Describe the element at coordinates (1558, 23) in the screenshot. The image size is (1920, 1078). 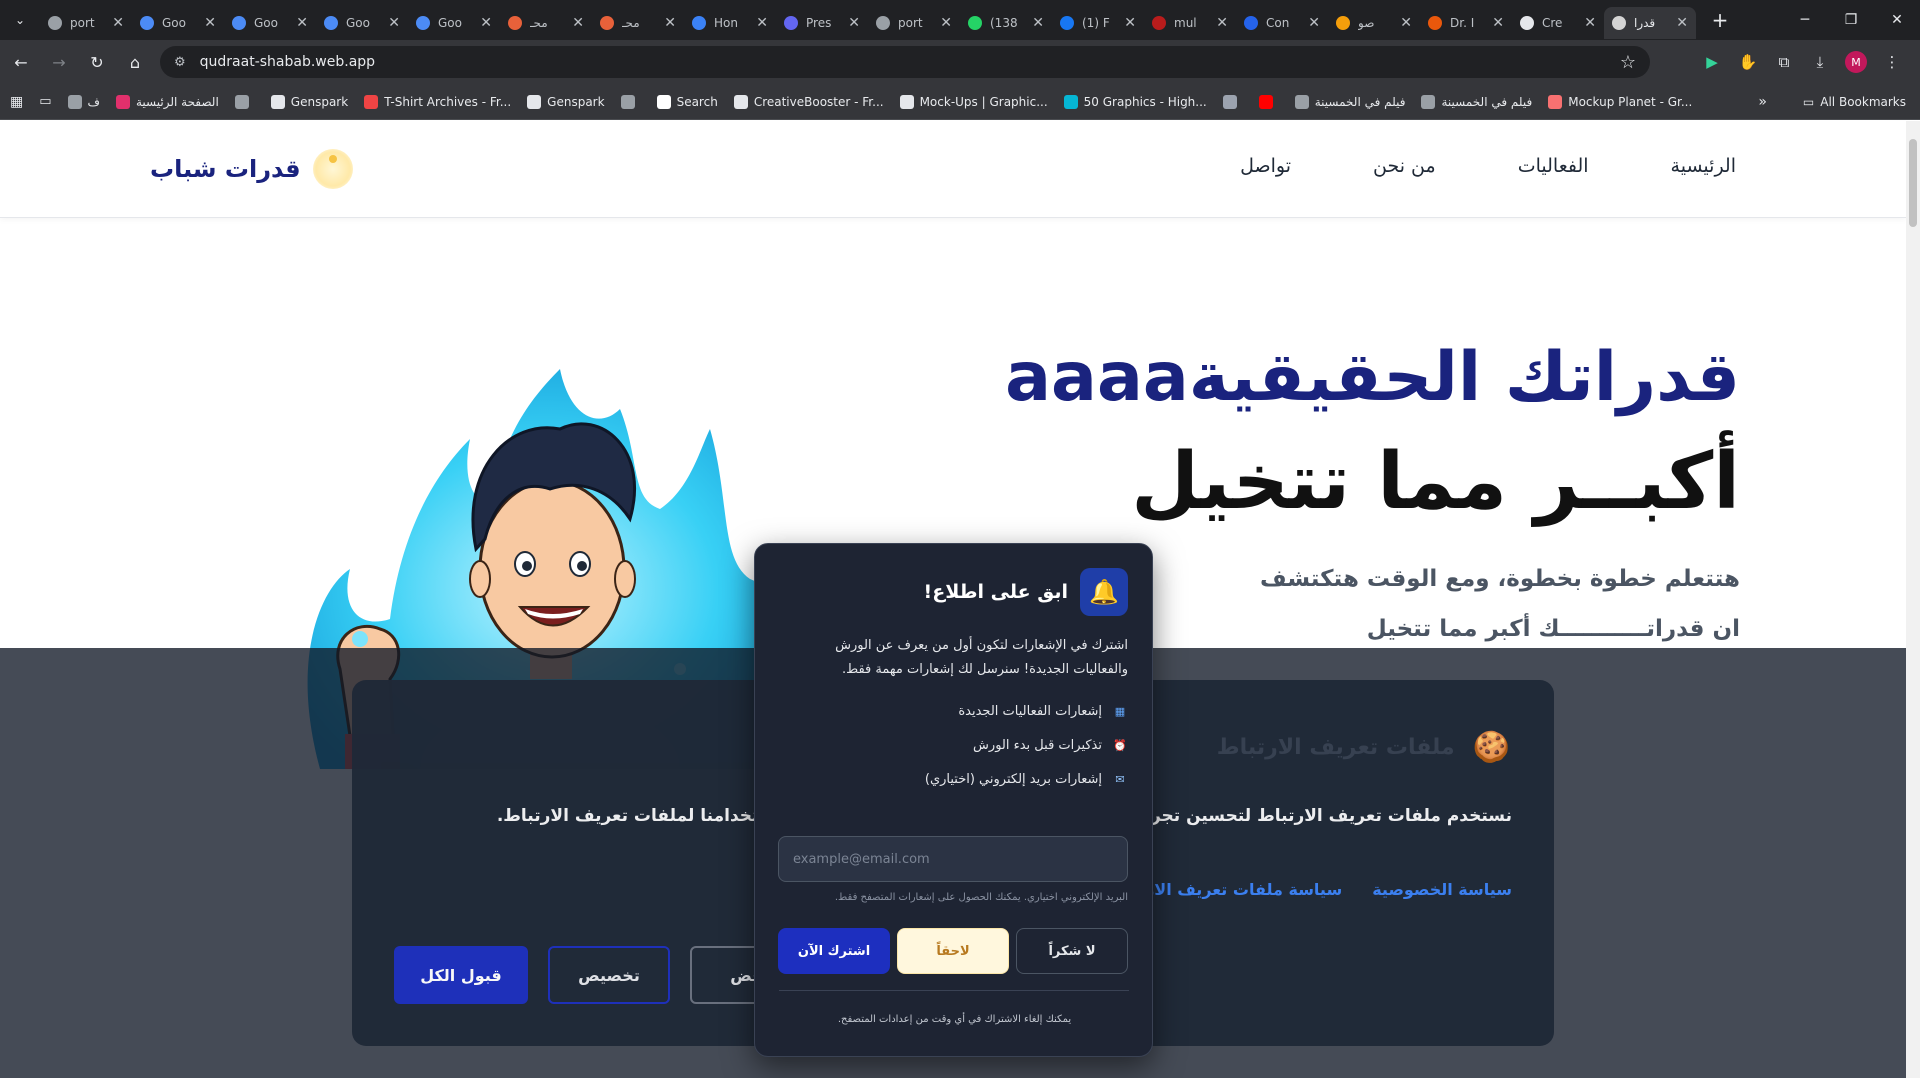
I see `browser-tab: Cre ✕` at that location.